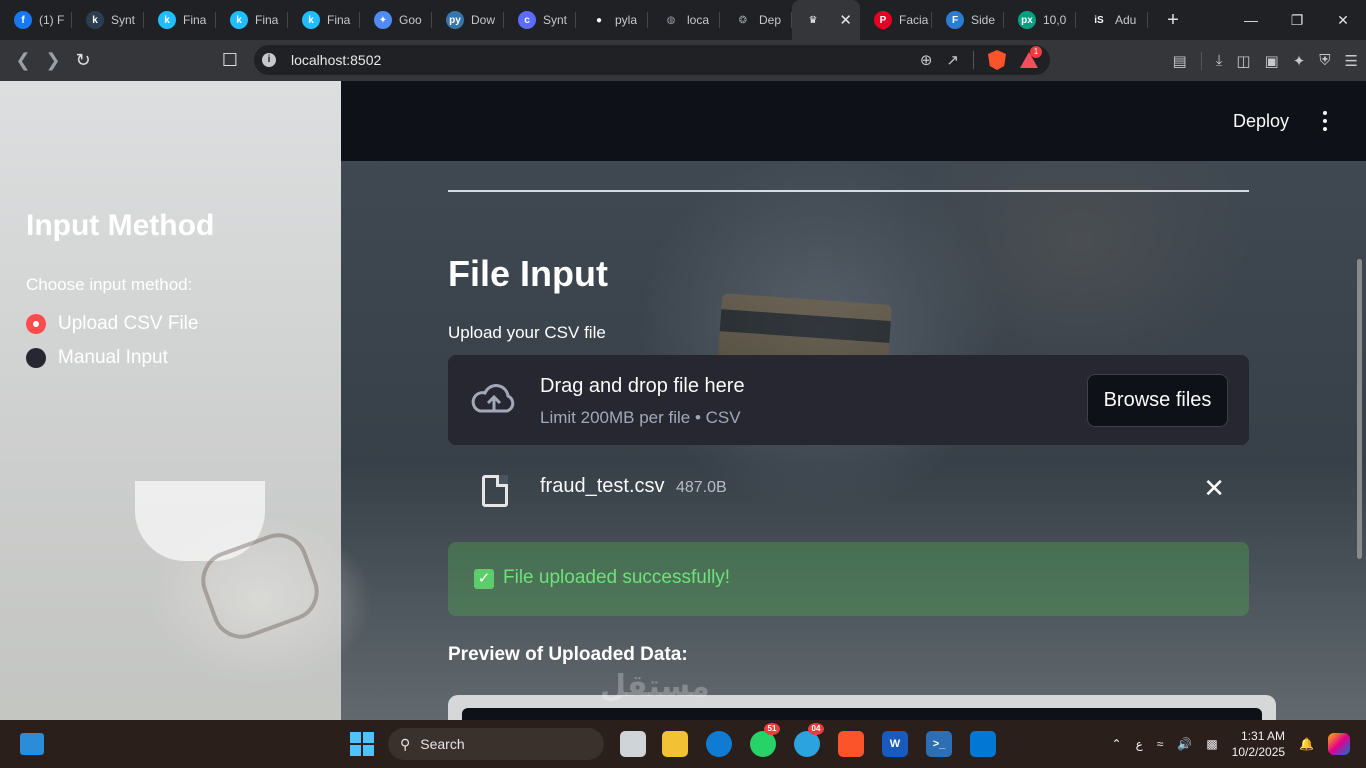 The width and height of the screenshot is (1366, 768). Describe the element at coordinates (1258, 744) in the screenshot. I see `clock: 1:31 AM 10/2/2025` at that location.